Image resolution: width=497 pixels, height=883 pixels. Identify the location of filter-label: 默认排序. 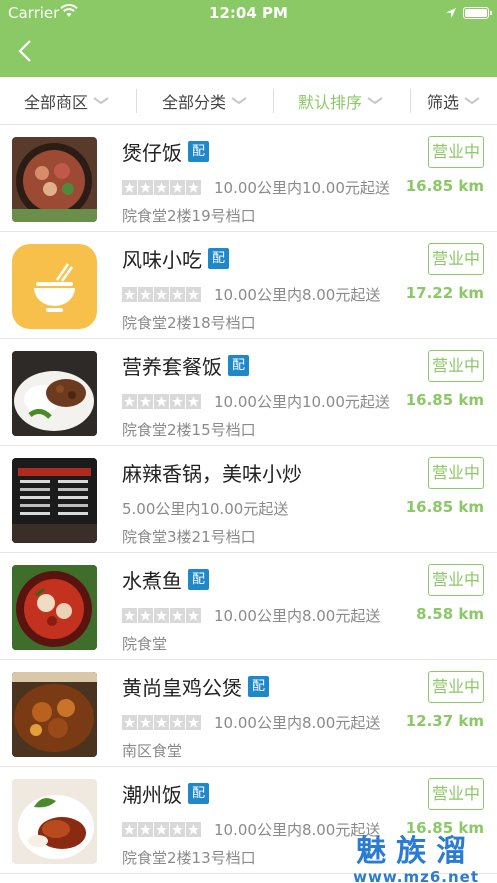
(330, 102).